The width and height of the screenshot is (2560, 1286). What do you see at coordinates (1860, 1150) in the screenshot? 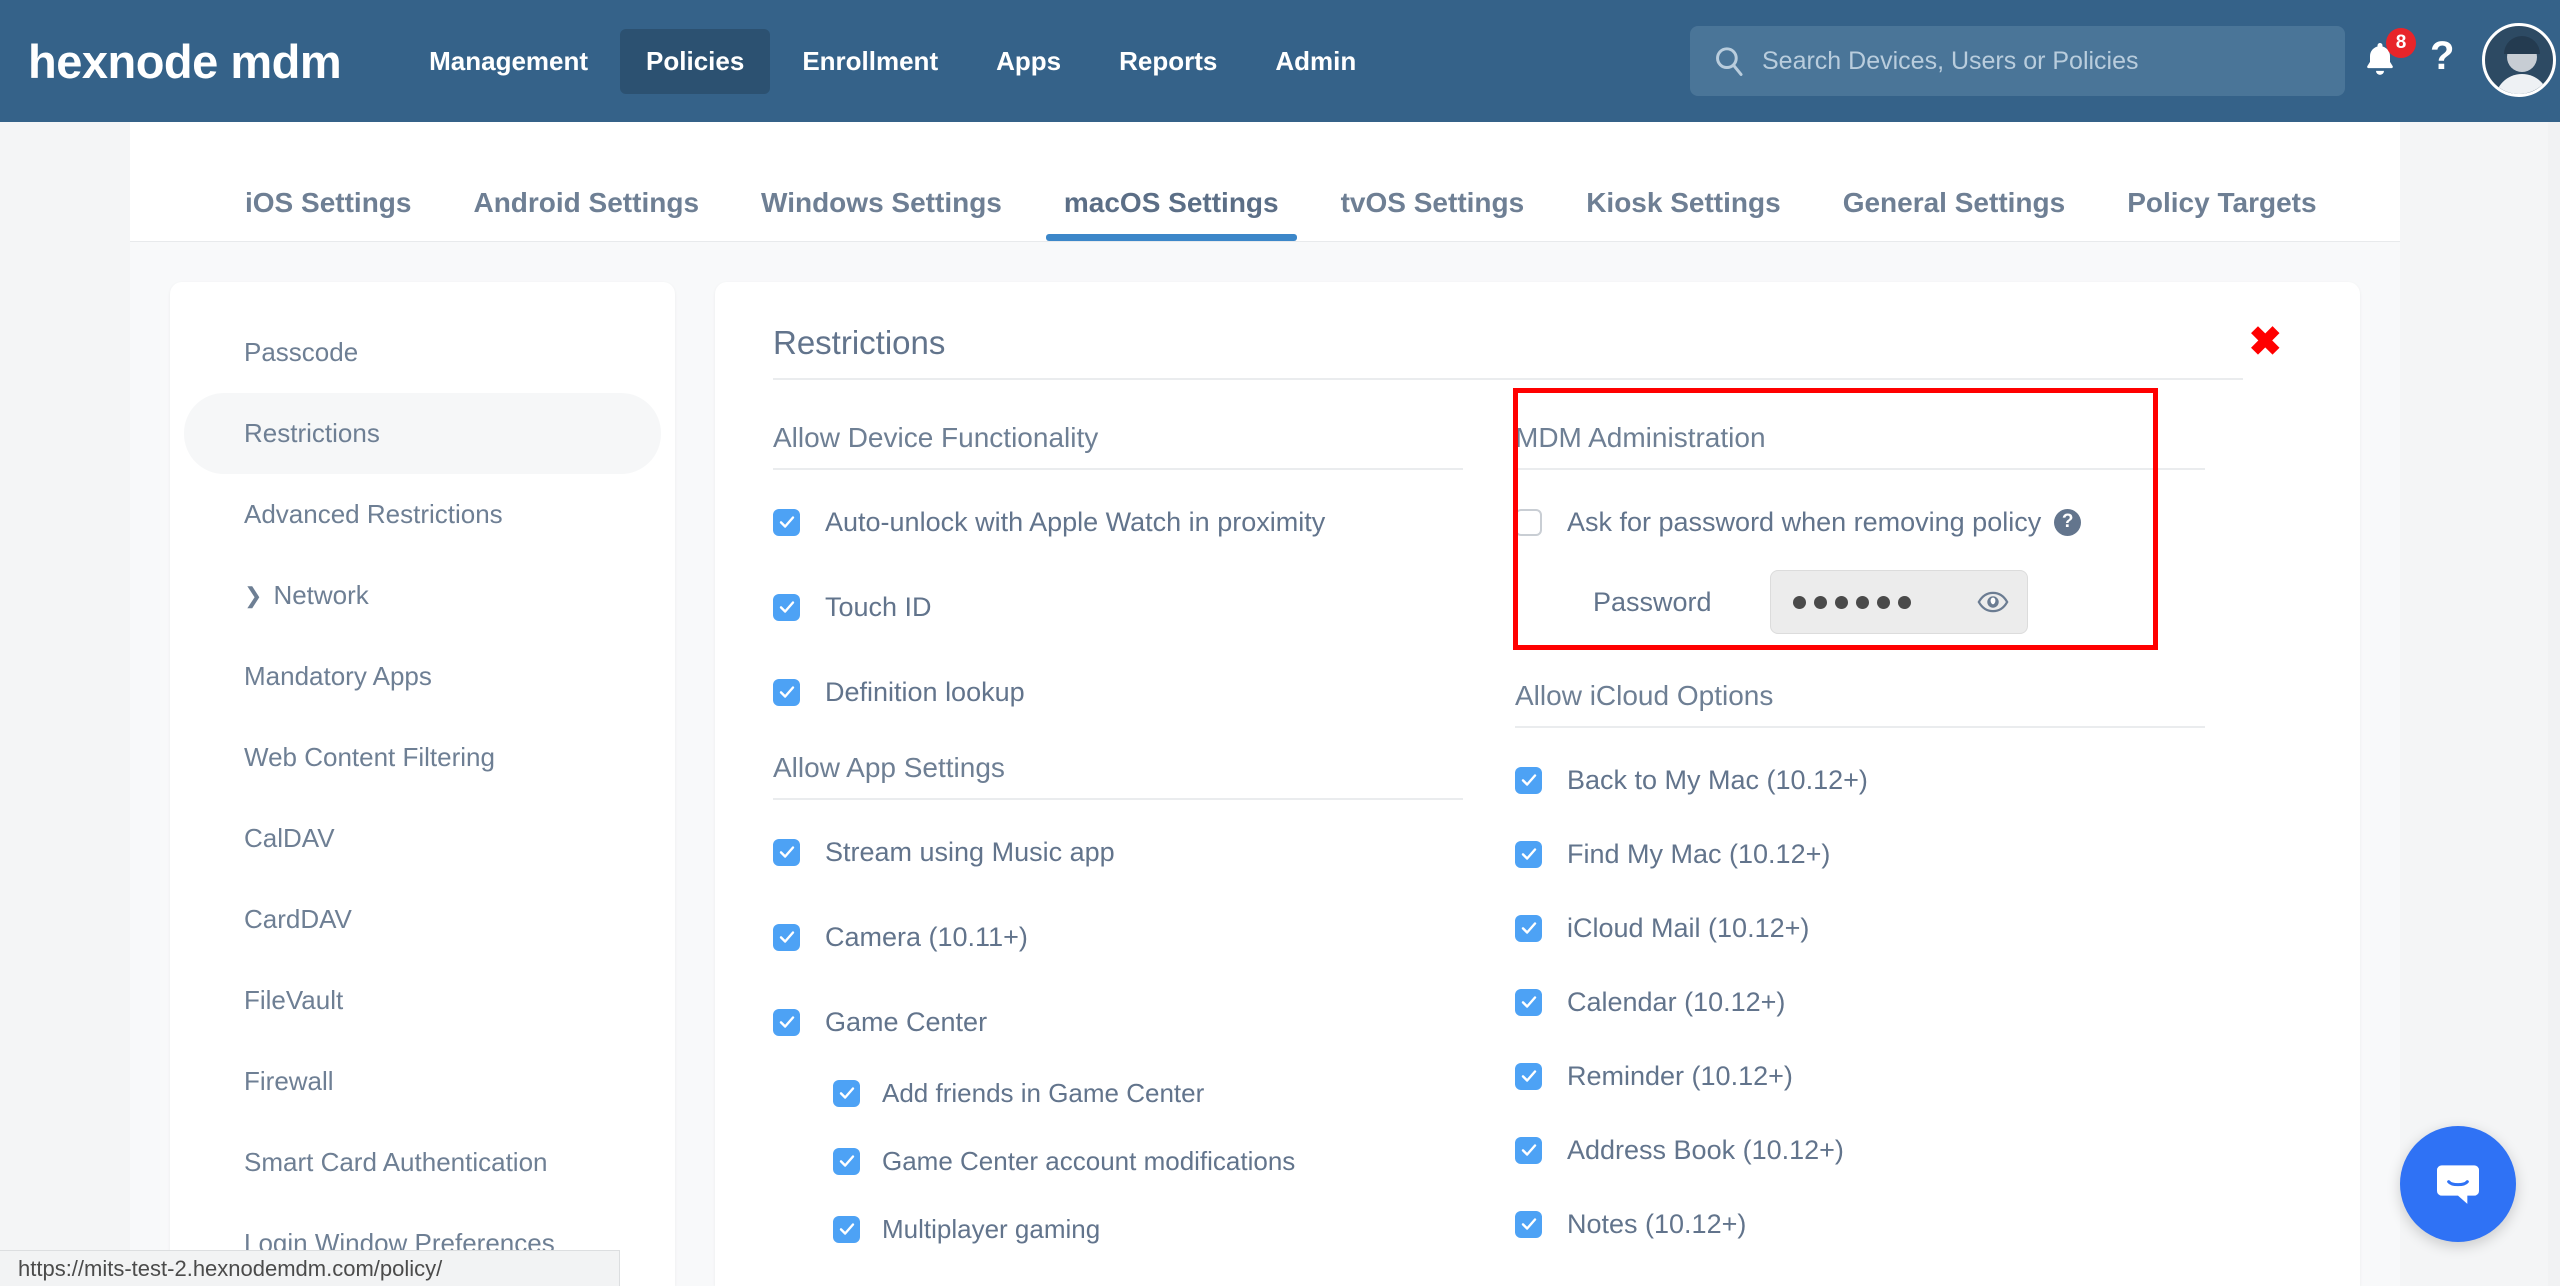
I see `checkbox-row-address-book: Address Book (10.12+)` at bounding box center [1860, 1150].